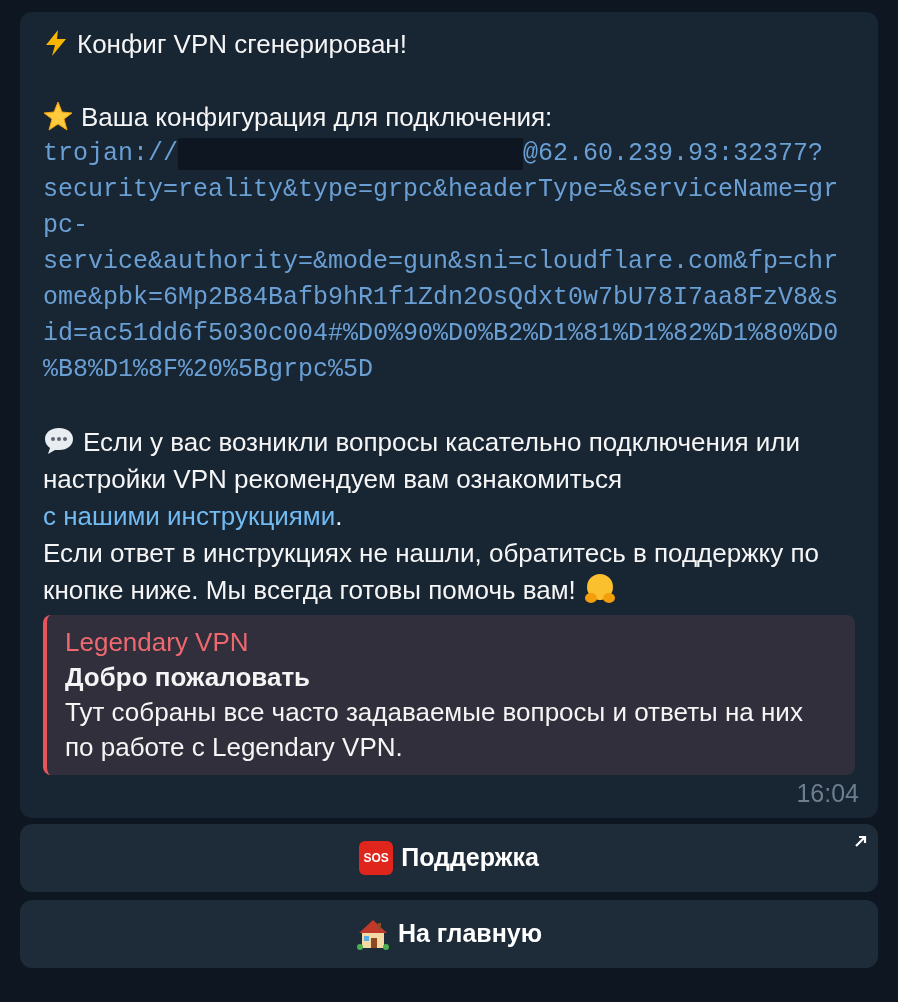 The width and height of the screenshot is (898, 1002). Describe the element at coordinates (441, 298) in the screenshot. I see `config-code: ome&pbk=6Mp2B84Bafb9hR1f1Zdn2OsQdxt0w7bU78I7aa8FzV8&s` at that location.